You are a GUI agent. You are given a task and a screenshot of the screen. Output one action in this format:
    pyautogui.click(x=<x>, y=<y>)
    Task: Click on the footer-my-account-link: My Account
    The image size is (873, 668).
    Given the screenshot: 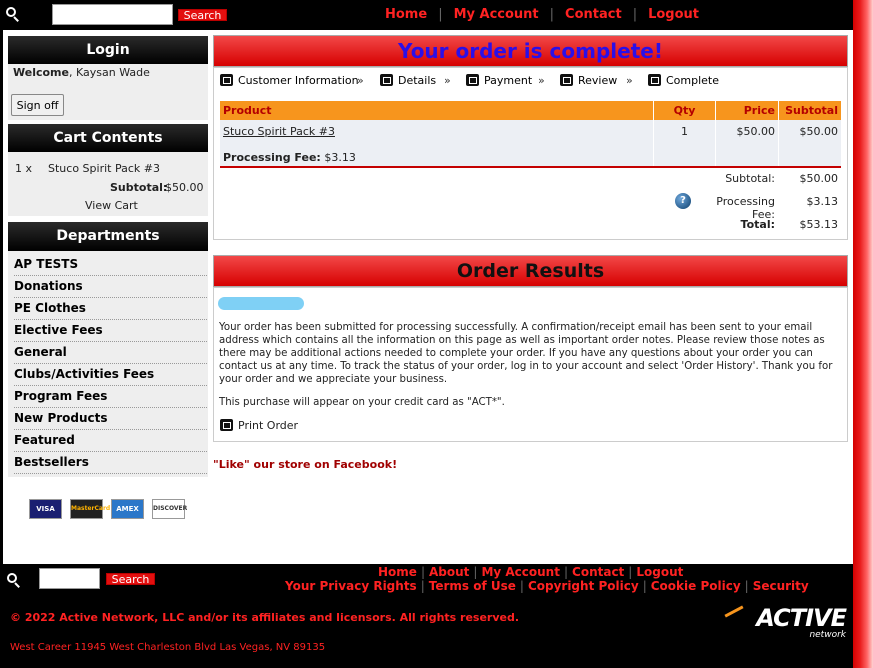 What is the action you would take?
    pyautogui.click(x=520, y=572)
    